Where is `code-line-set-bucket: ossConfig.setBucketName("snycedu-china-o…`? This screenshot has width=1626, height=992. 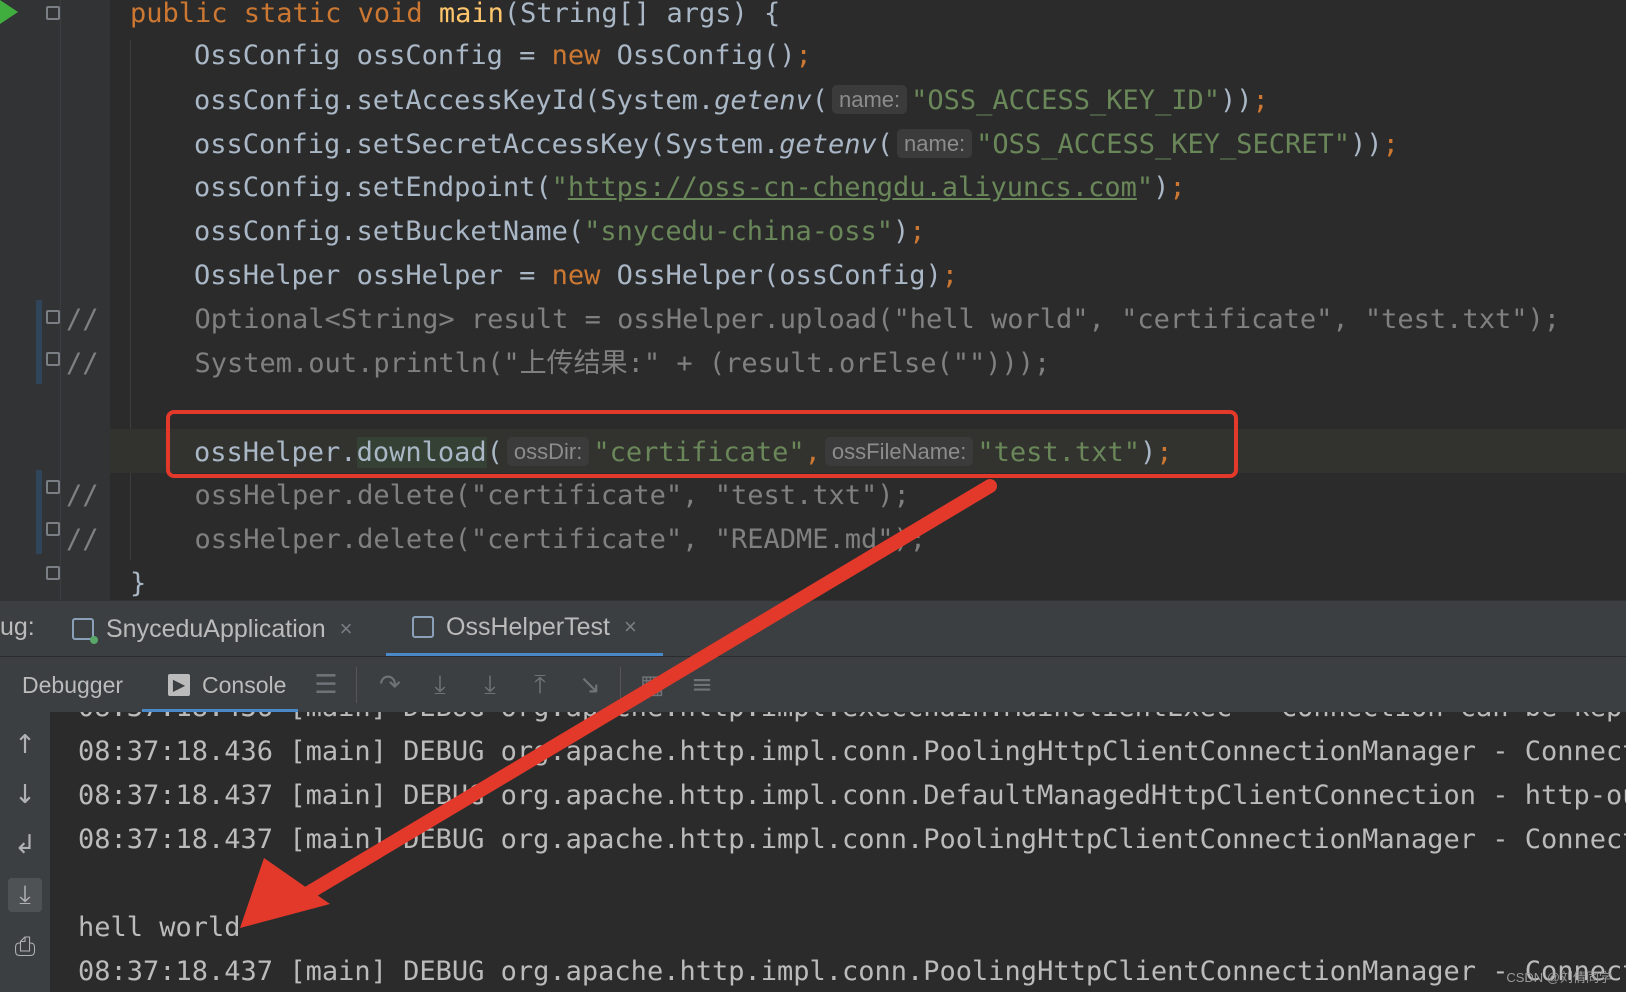
code-line-set-bucket: ossConfig.setBucketName("snycedu-china-o… is located at coordinates (560, 232).